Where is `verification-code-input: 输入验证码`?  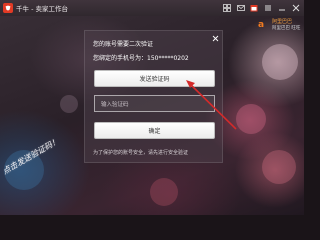 verification-code-input: 输入验证码 is located at coordinates (154, 103).